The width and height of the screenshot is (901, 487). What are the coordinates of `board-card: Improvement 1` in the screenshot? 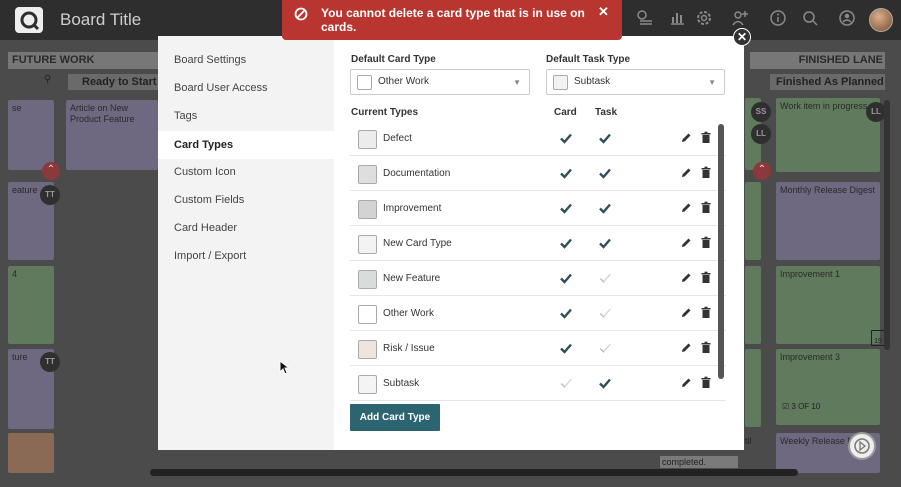 It's located at (828, 305).